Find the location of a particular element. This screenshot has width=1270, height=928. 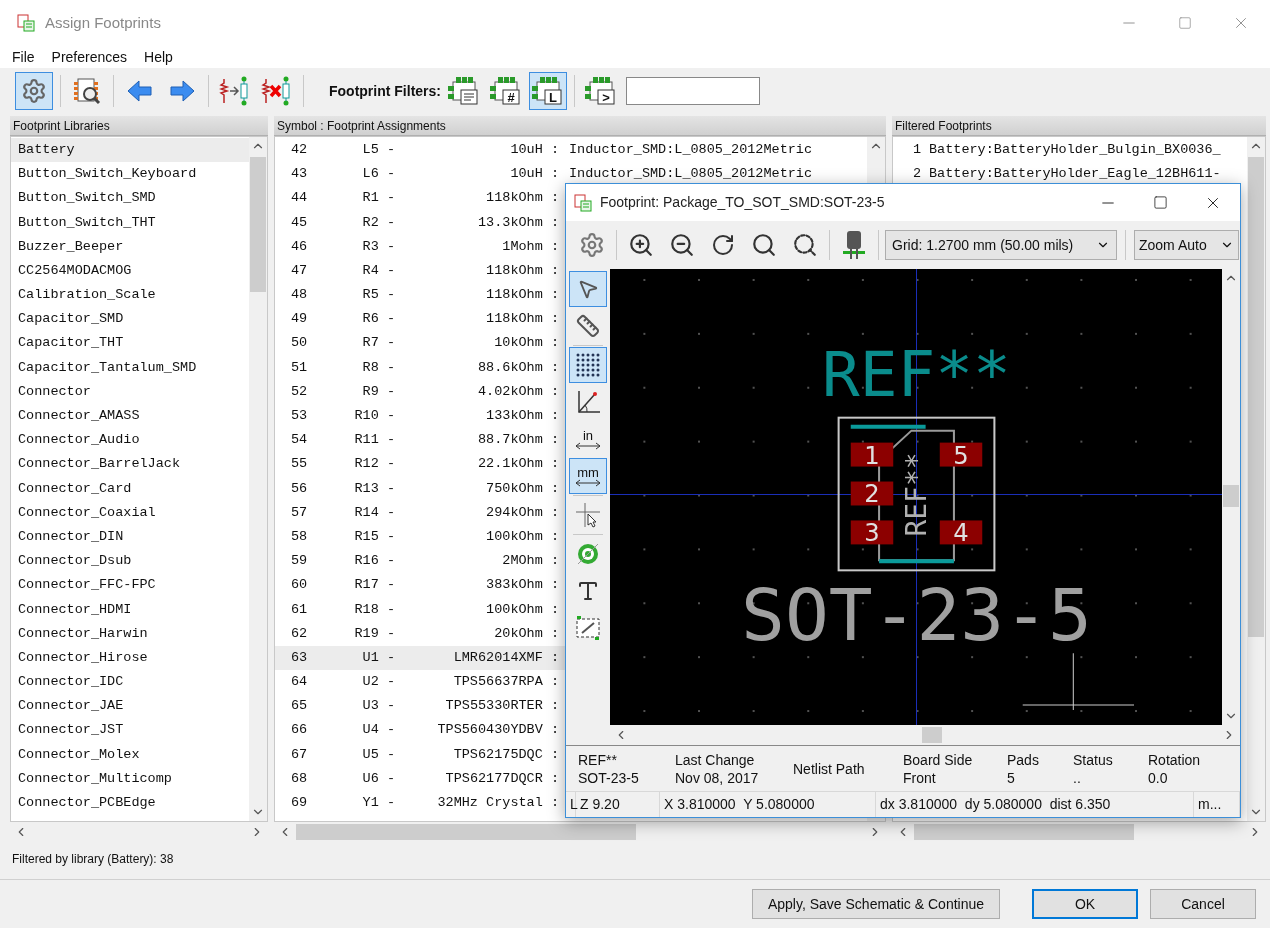

status-text: Filtered by library (Battery): 38 is located at coordinates (93, 859).